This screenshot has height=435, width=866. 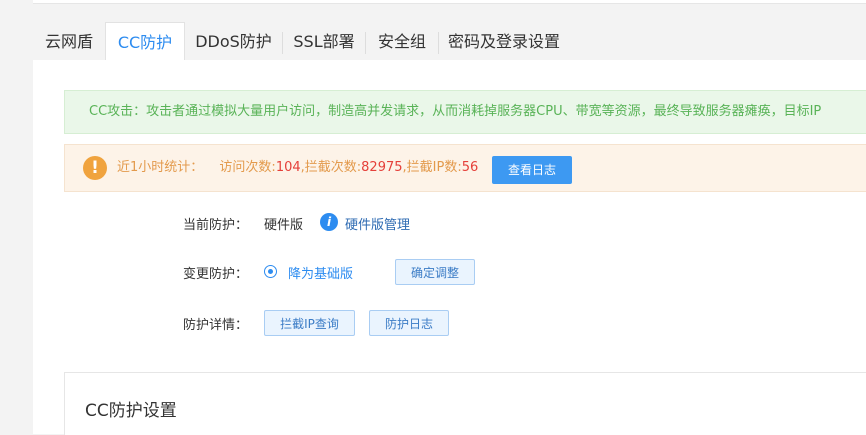 What do you see at coordinates (69, 41) in the screenshot?
I see `tab-cloud-shield: 云网盾` at bounding box center [69, 41].